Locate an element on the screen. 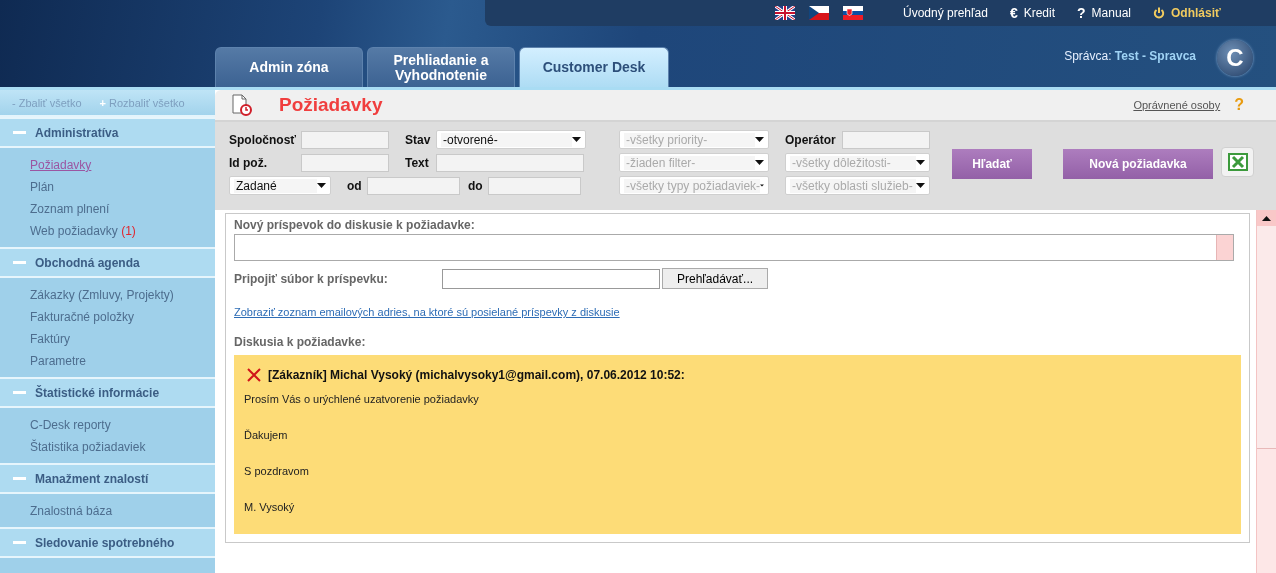 The height and width of the screenshot is (573, 1276). filter-label: od is located at coordinates (355, 185).